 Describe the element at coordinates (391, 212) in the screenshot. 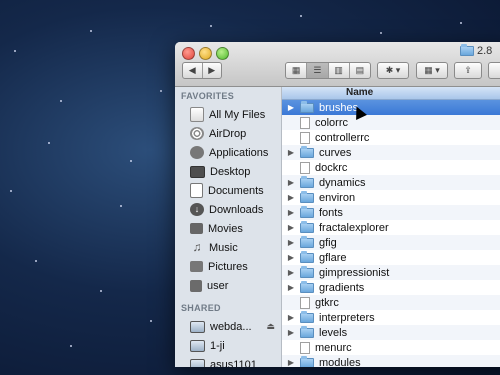

I see `folder-row: ▶ fonts` at that location.